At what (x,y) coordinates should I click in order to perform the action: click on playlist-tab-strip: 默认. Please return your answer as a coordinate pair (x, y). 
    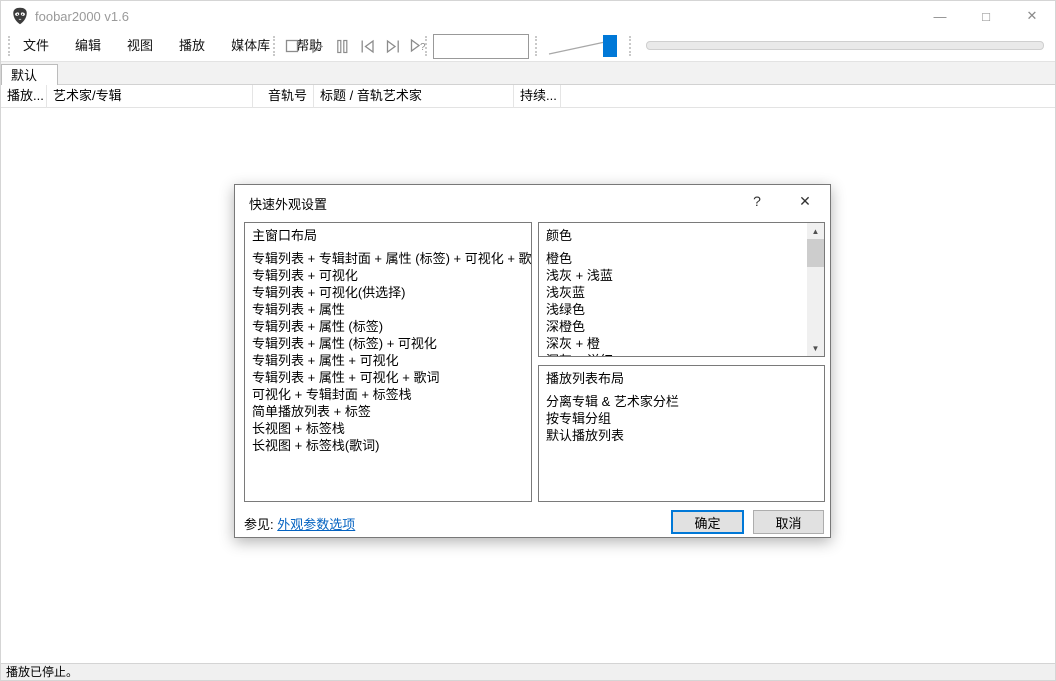
    Looking at the image, I should click on (528, 73).